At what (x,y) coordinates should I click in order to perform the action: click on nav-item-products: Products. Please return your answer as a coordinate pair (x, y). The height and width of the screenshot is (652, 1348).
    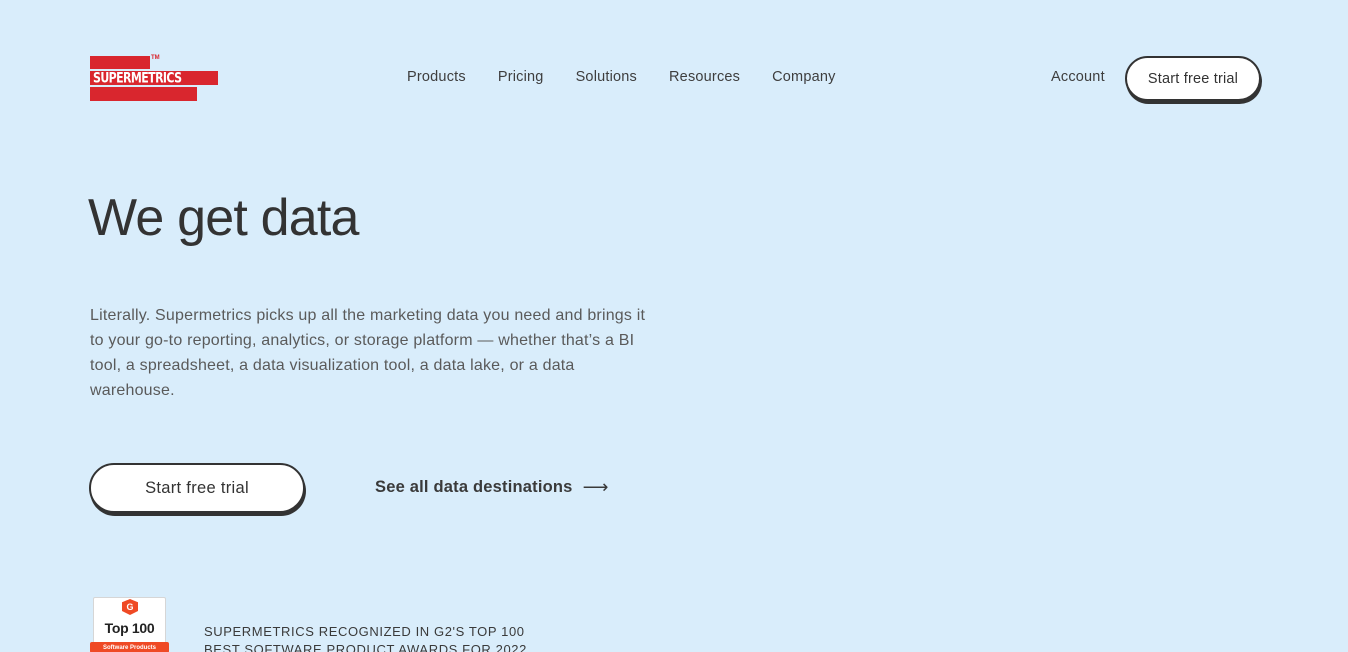
    Looking at the image, I should click on (436, 77).